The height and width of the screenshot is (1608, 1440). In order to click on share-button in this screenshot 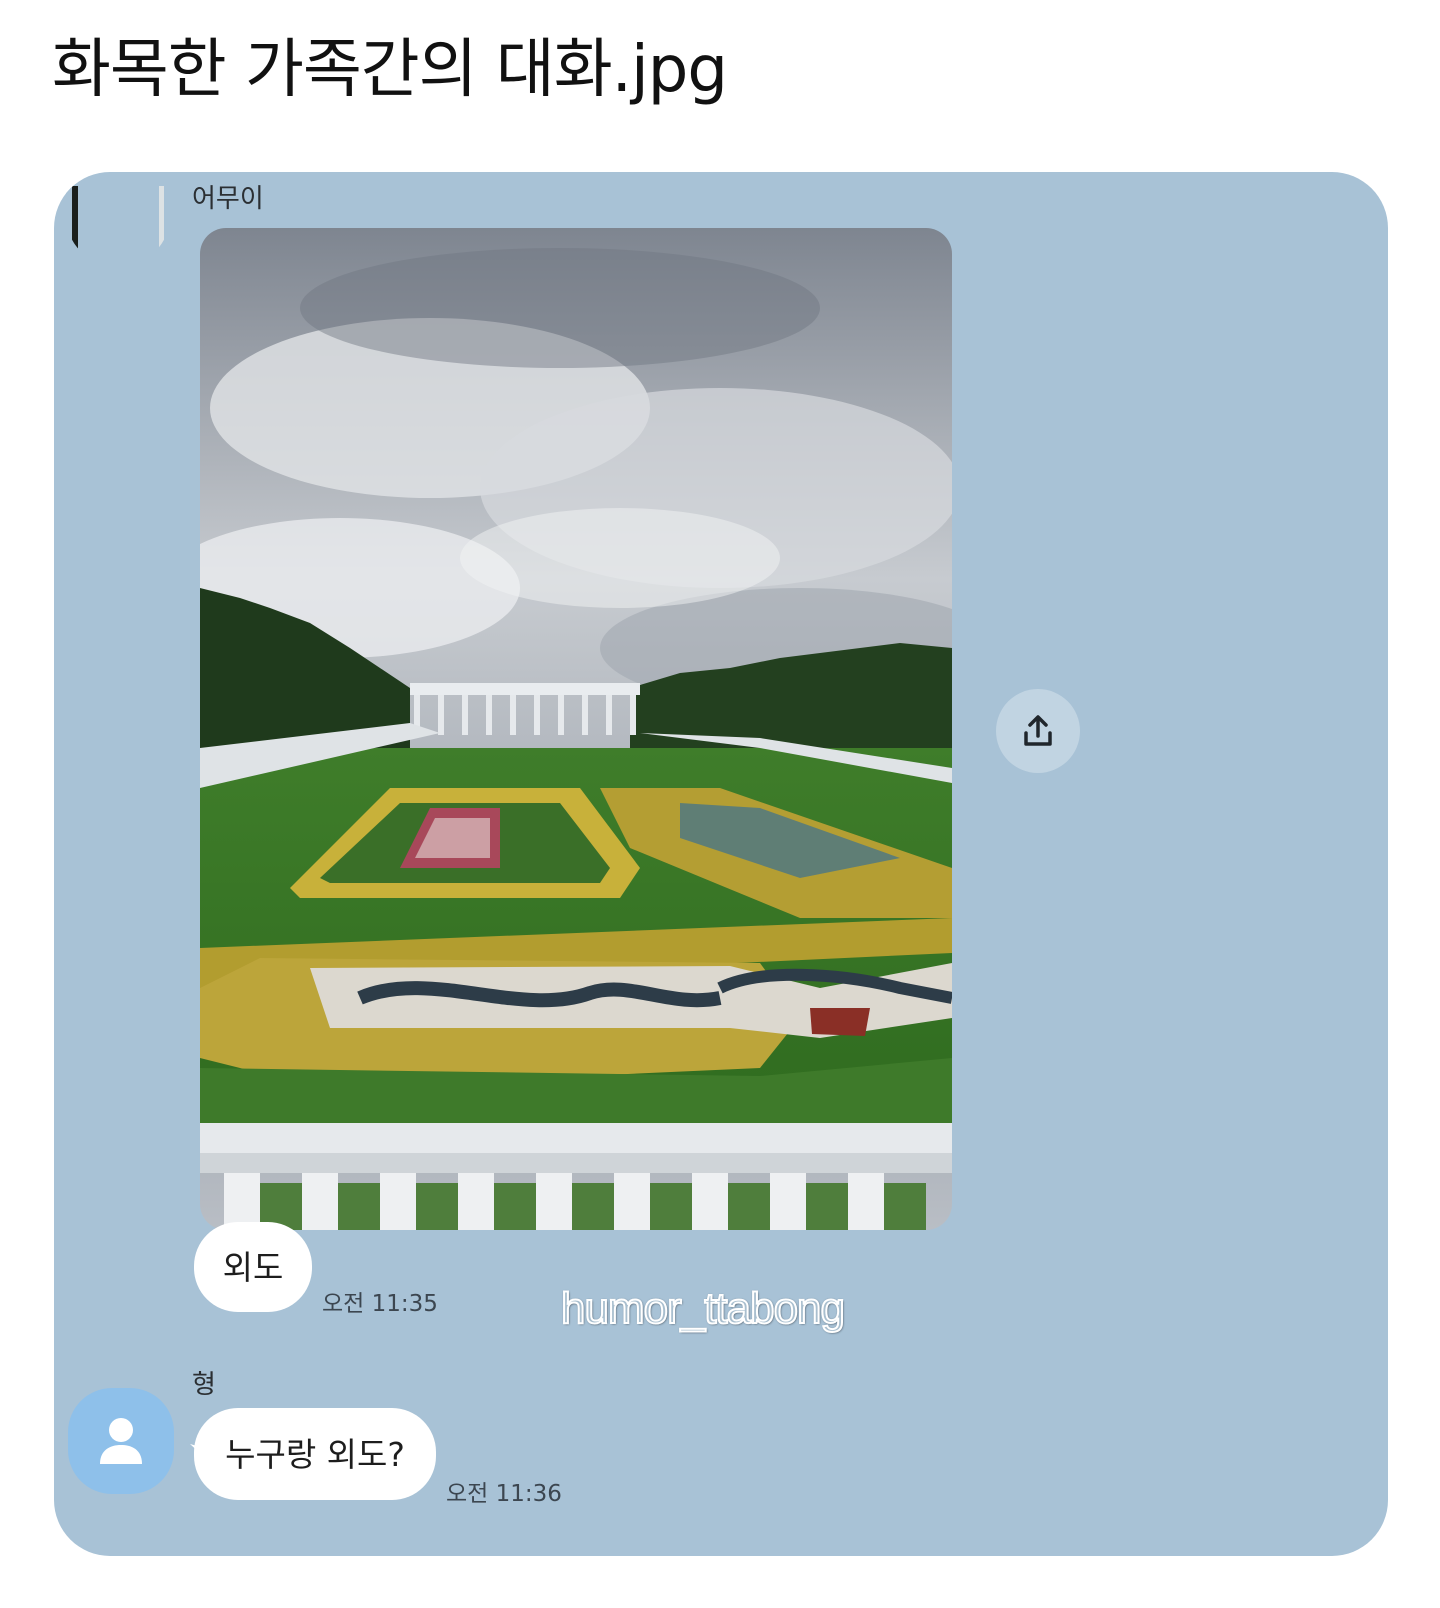, I will do `click(1038, 731)`.